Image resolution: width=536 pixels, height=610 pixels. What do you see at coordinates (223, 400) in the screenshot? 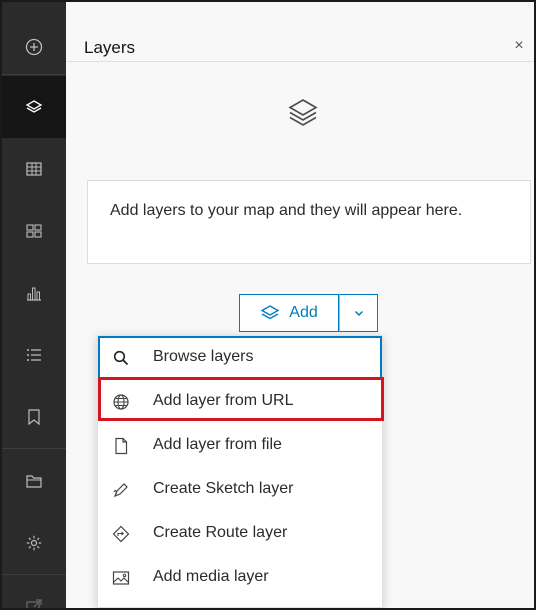
I see `menu-item-label: Add layer from URL` at bounding box center [223, 400].